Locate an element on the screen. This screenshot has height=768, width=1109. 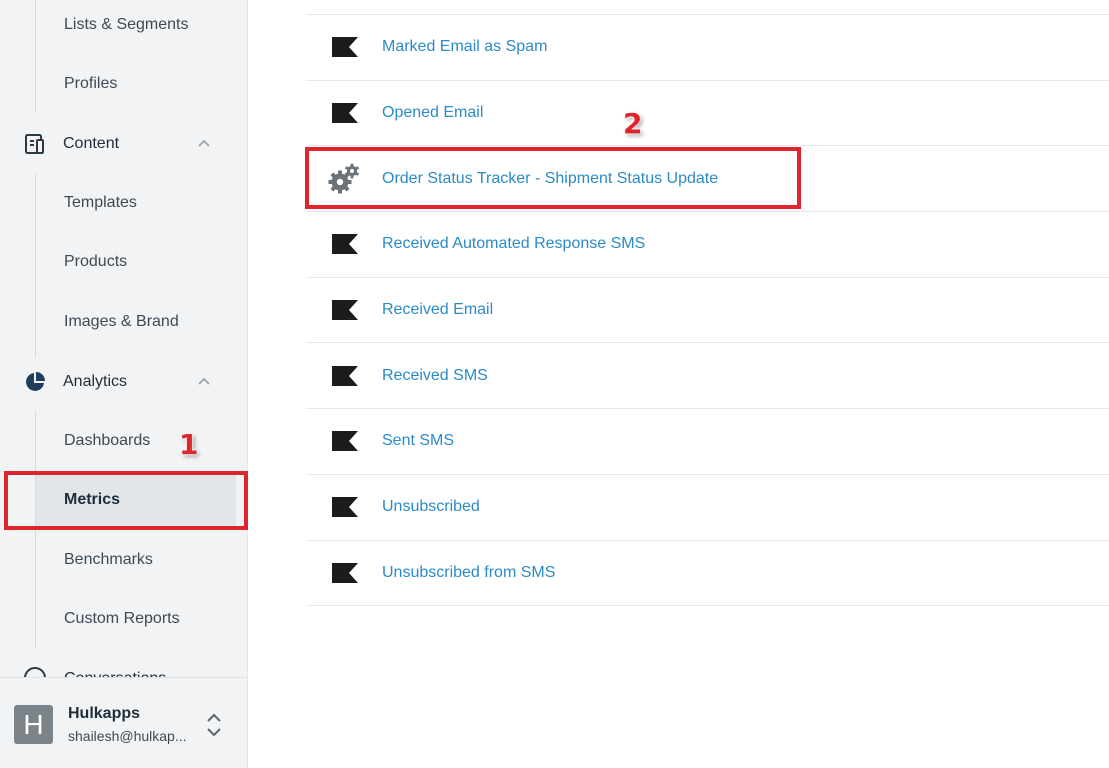
metric-row: Unsubscribed from SMS is located at coordinates (707, 574).